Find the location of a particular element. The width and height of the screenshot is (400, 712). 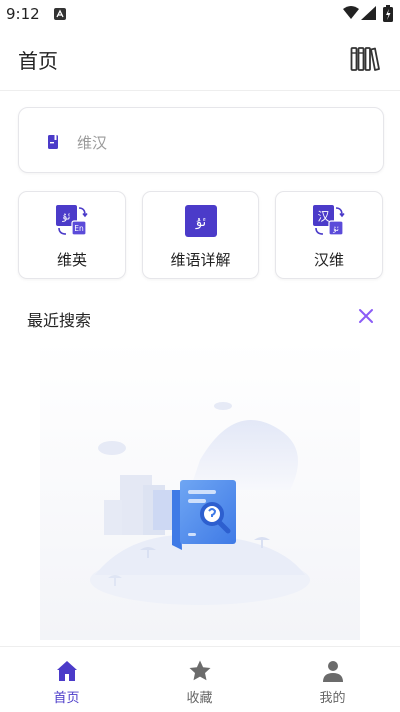

mode-label-chinese-uyghur: 汉维 is located at coordinates (328, 260).